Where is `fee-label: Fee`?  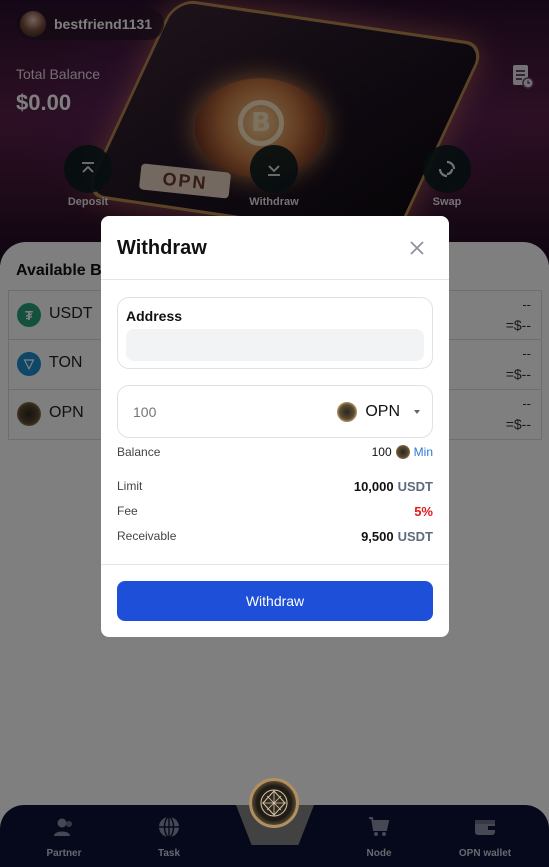
fee-label: Fee is located at coordinates (127, 511).